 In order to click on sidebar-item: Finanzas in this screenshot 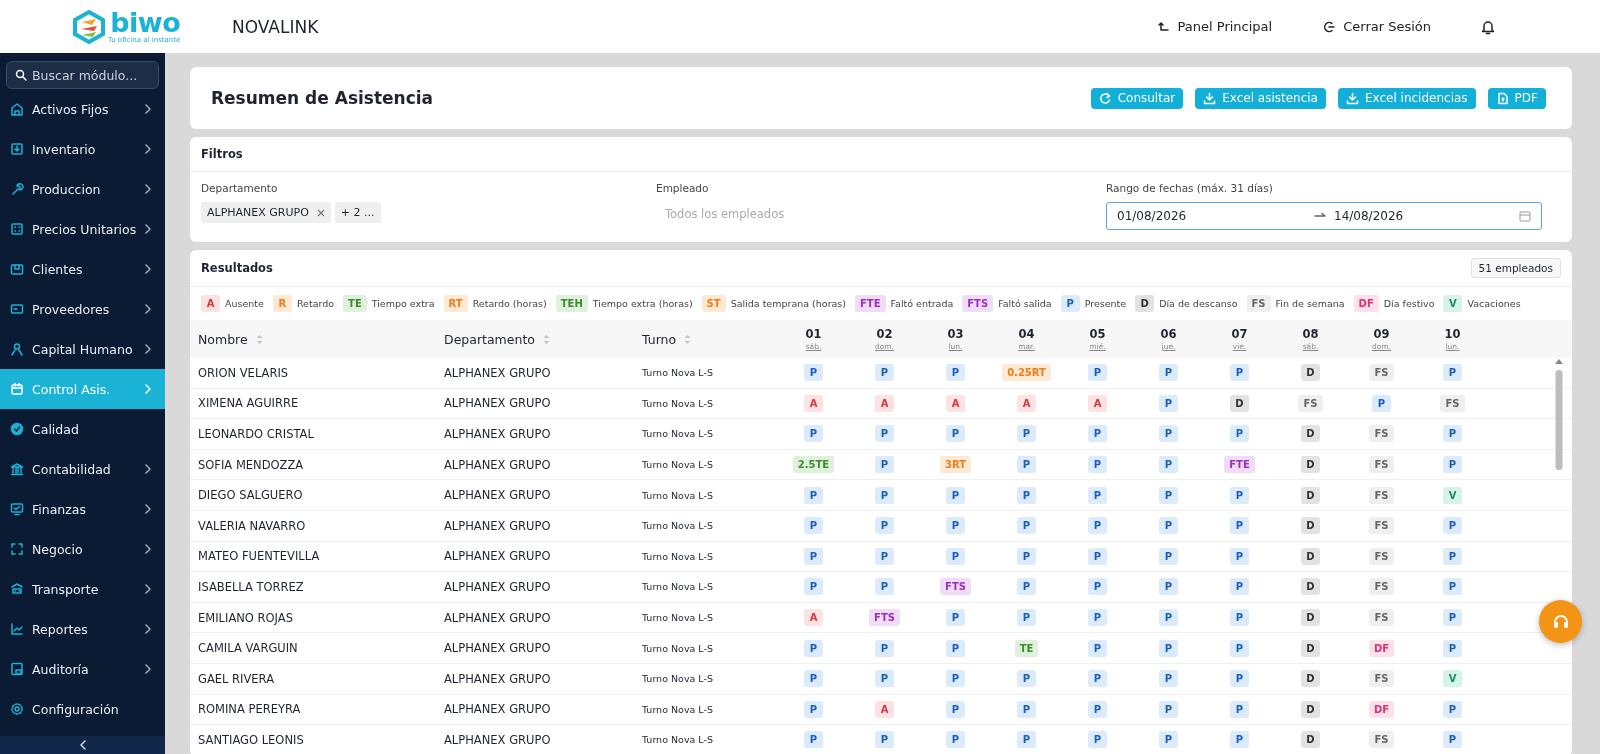, I will do `click(82, 509)`.